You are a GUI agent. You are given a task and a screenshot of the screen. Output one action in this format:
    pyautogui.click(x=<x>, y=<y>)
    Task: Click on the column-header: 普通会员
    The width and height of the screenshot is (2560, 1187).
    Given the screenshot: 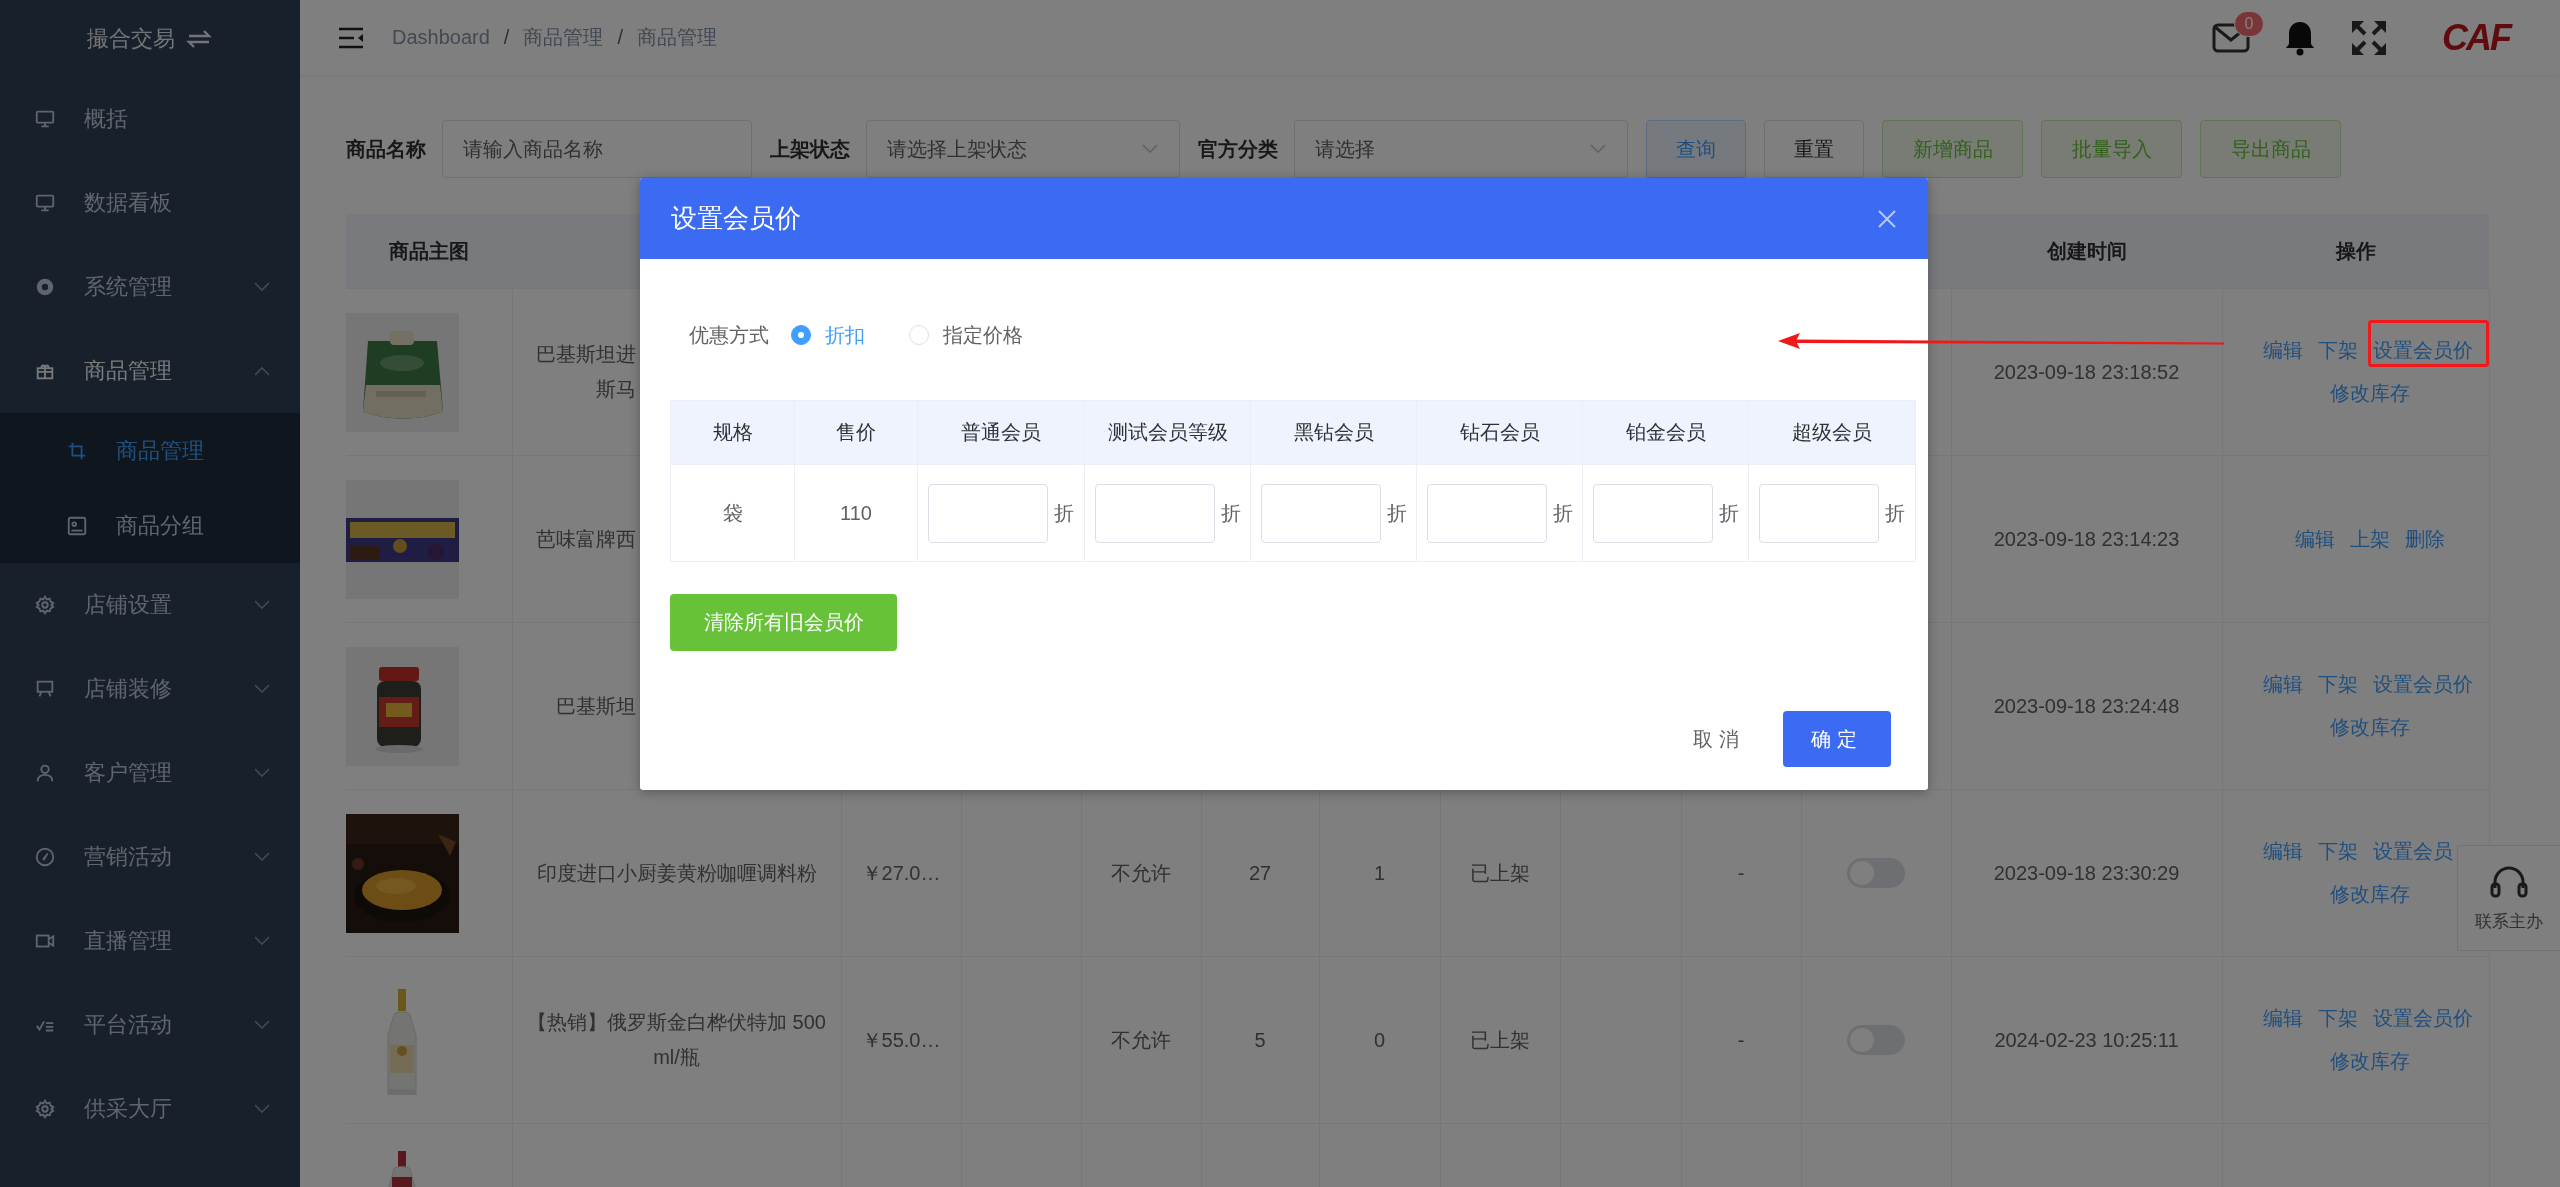 What is the action you would take?
    pyautogui.click(x=1001, y=432)
    